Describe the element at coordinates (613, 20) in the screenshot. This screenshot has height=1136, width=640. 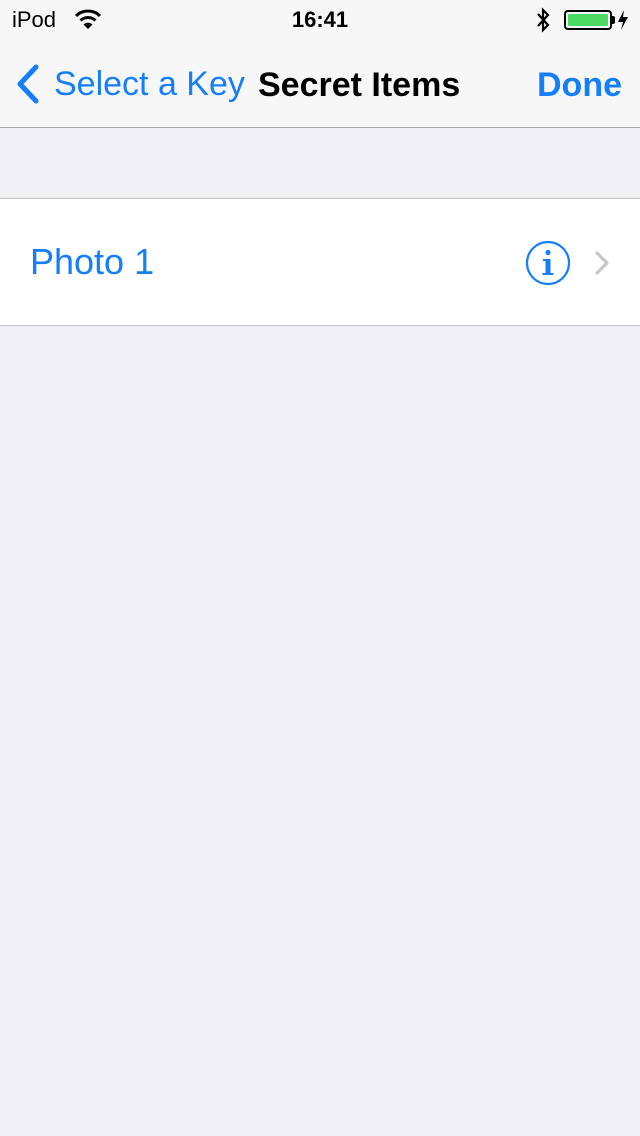
I see `battery-tip` at that location.